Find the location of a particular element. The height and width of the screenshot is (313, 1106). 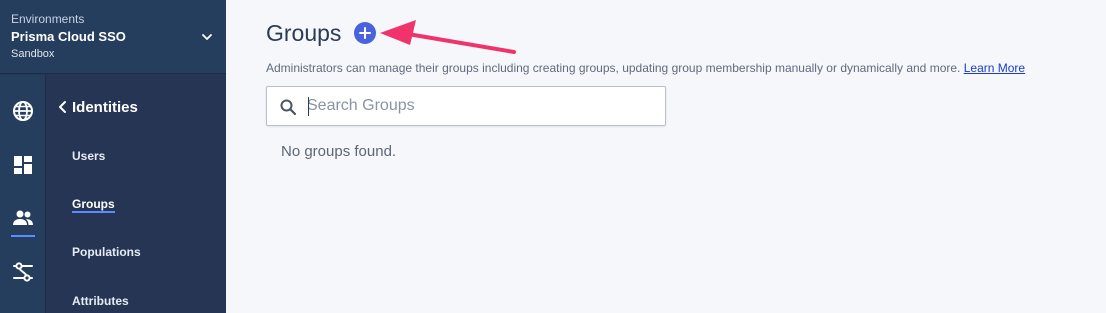

chevron-down-icon is located at coordinates (207, 37).